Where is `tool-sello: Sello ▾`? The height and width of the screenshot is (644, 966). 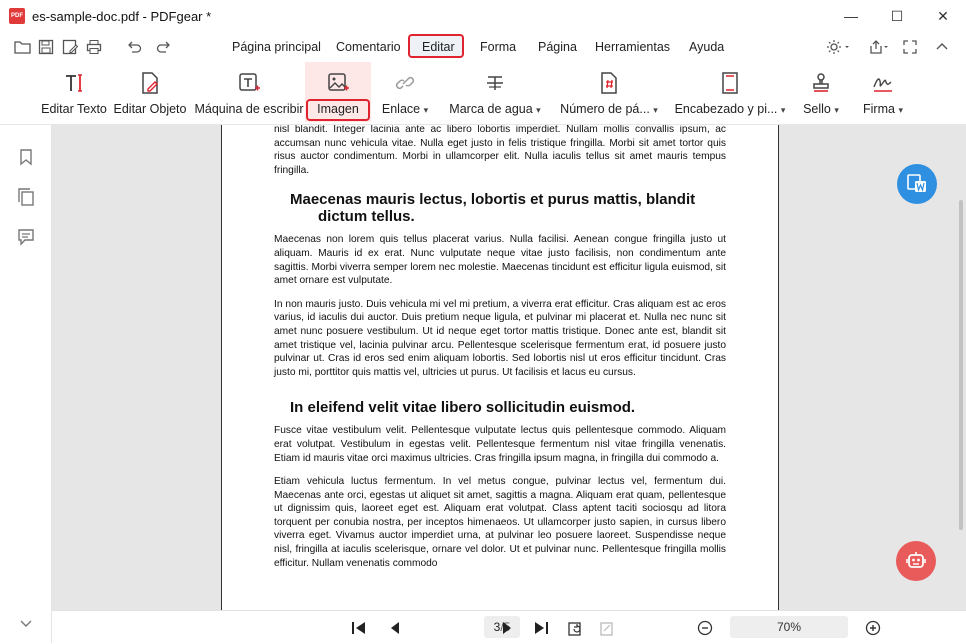 tool-sello: Sello ▾ is located at coordinates (821, 92).